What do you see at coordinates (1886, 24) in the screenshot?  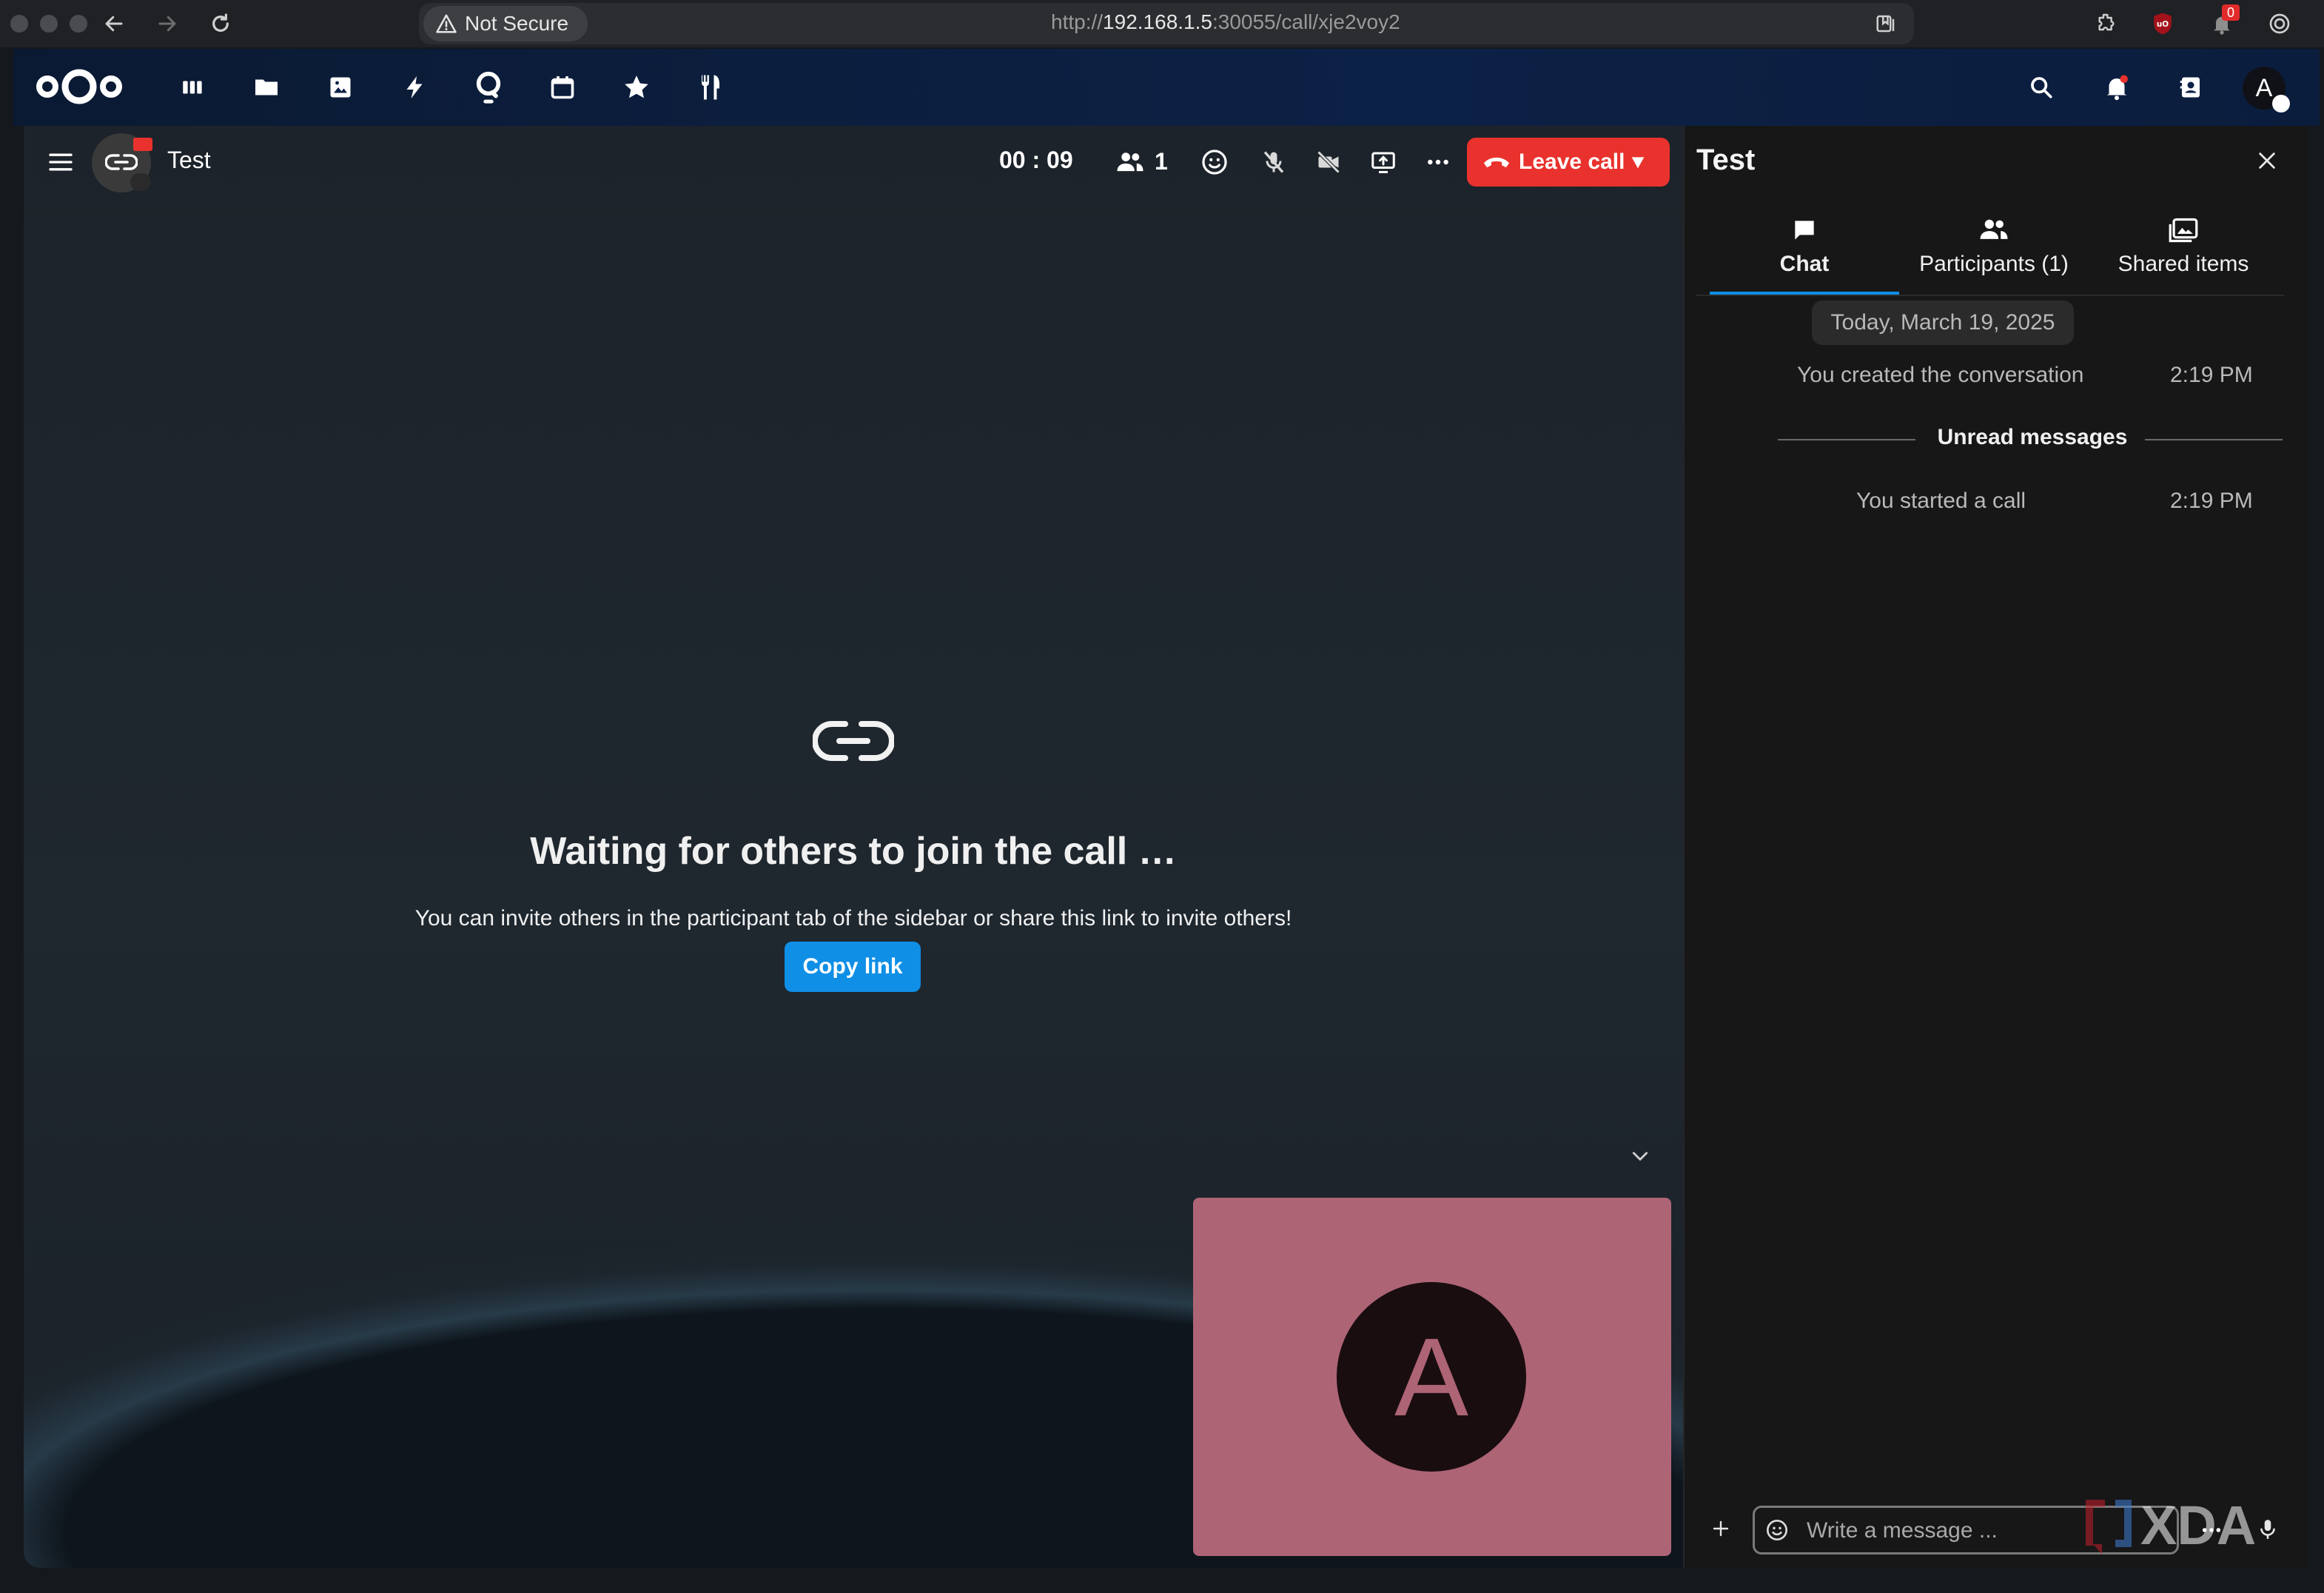 I see `bookmark-icon` at bounding box center [1886, 24].